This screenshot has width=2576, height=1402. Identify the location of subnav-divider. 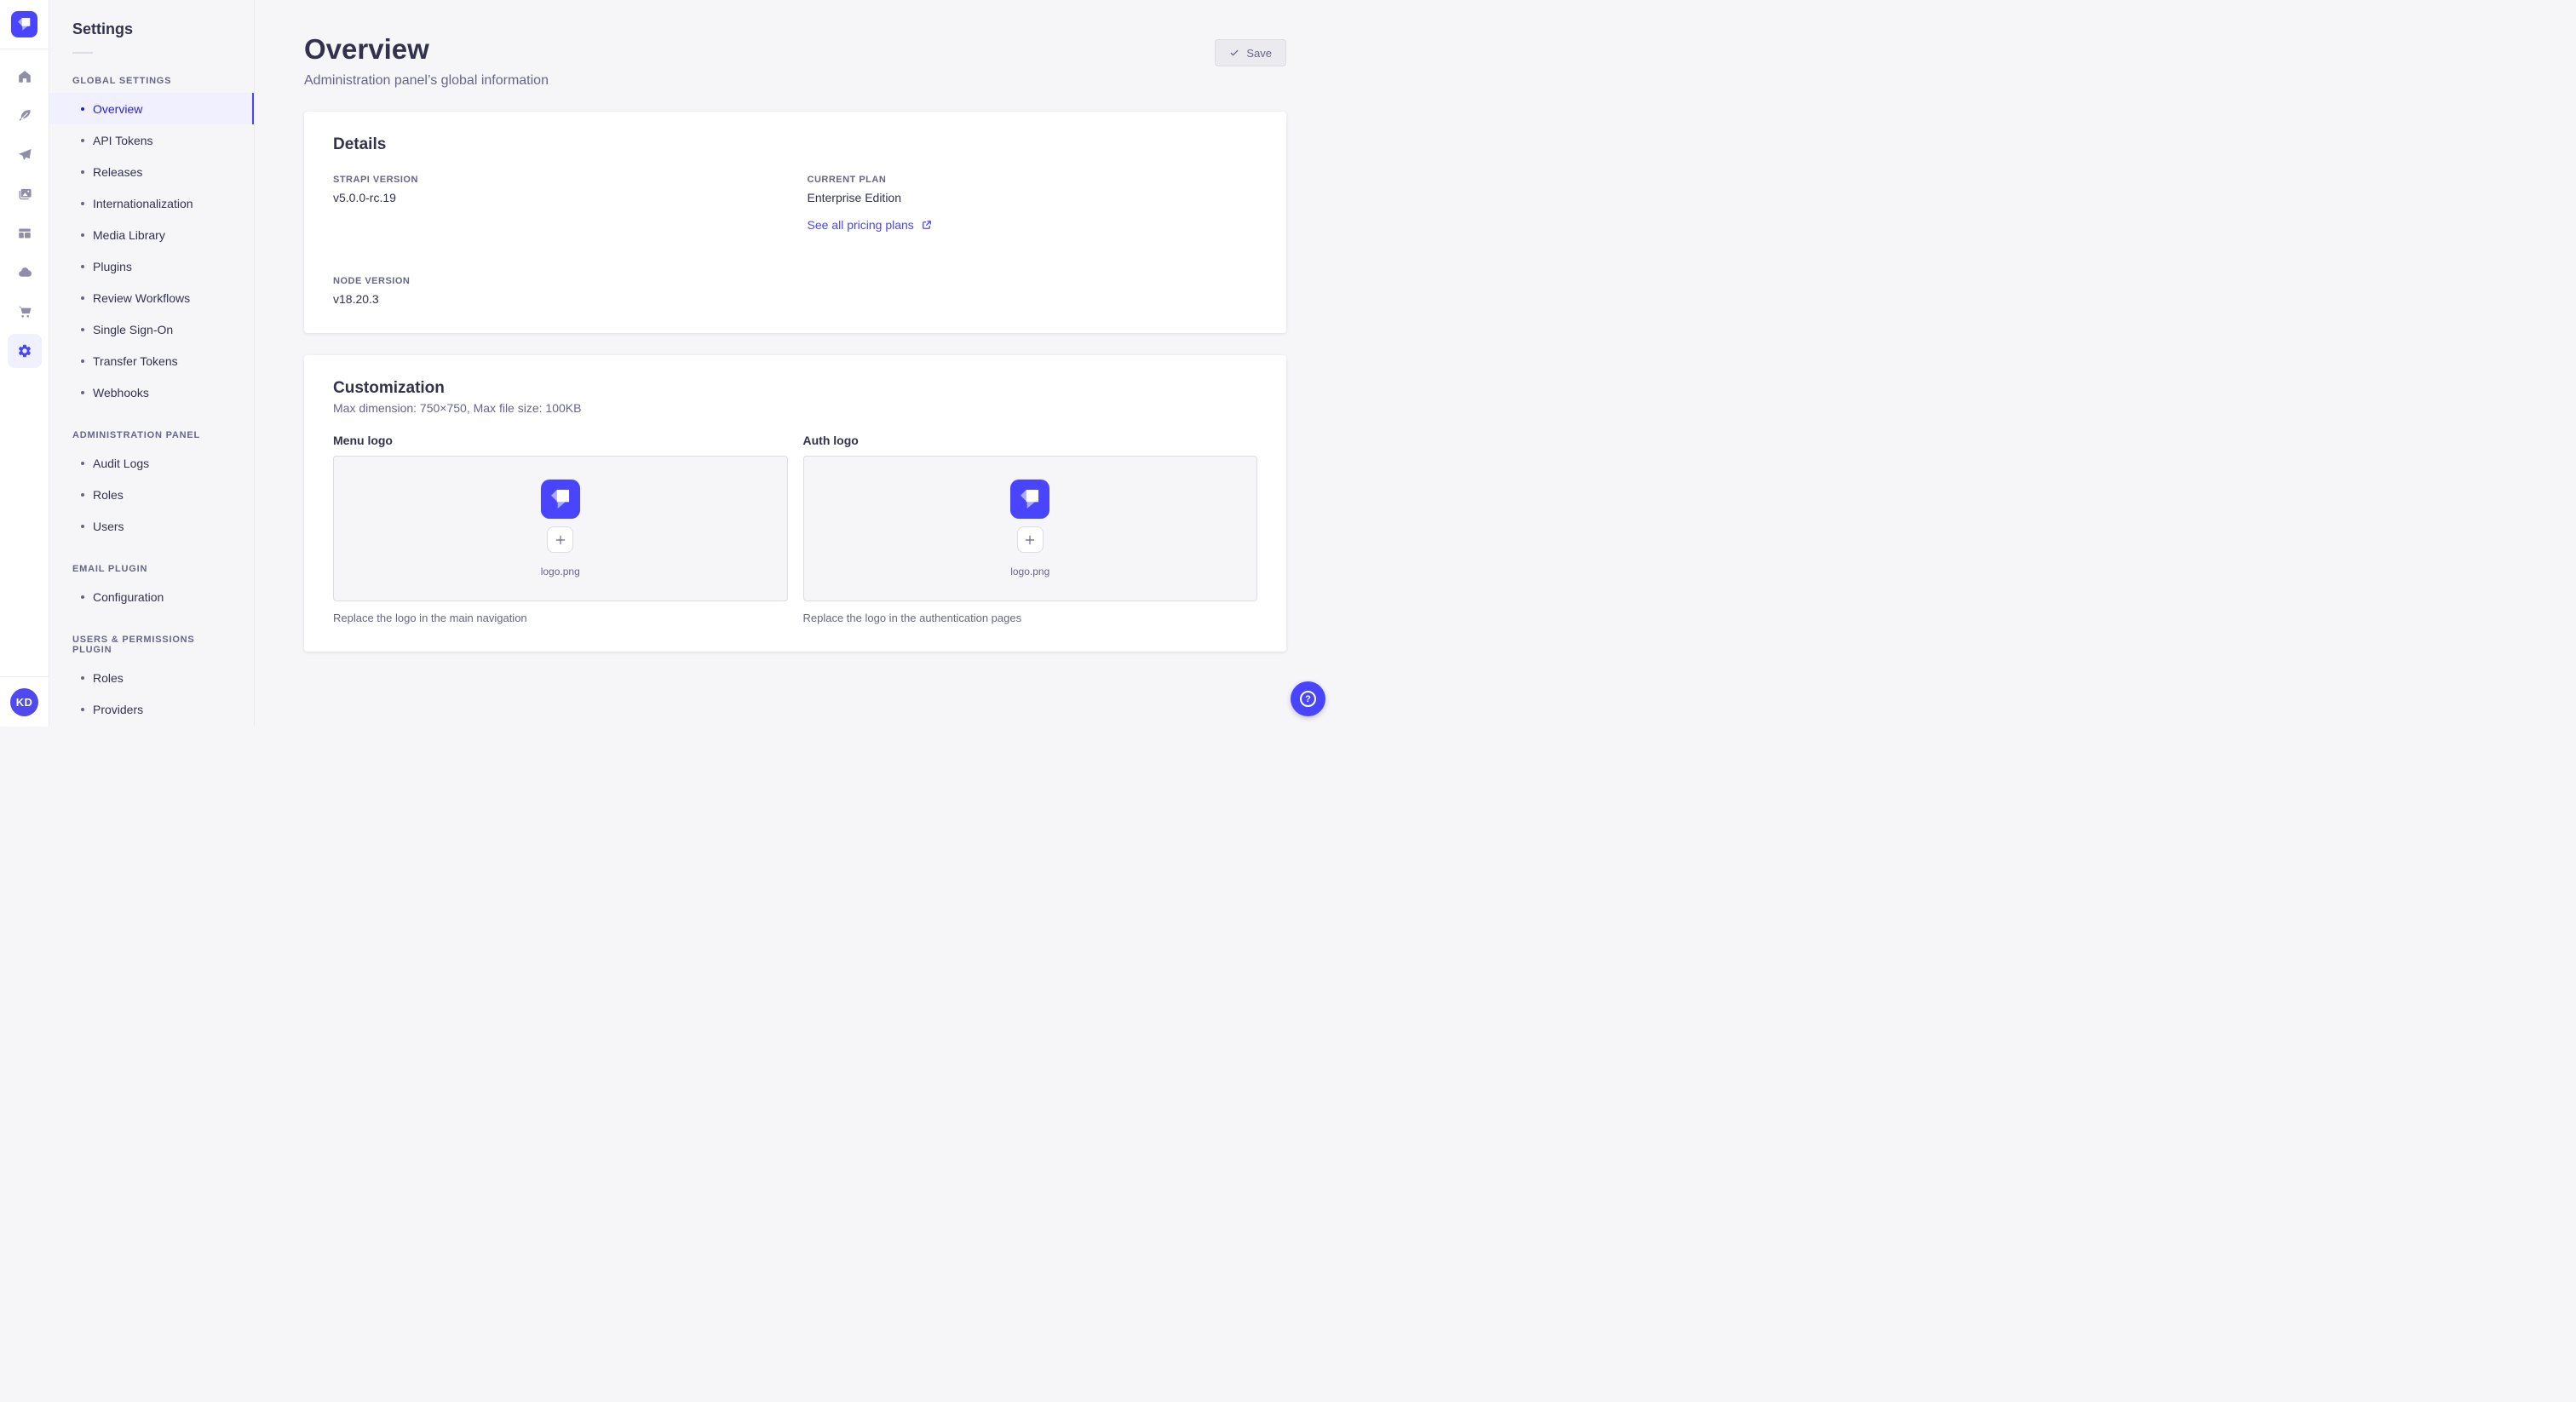
(83, 53).